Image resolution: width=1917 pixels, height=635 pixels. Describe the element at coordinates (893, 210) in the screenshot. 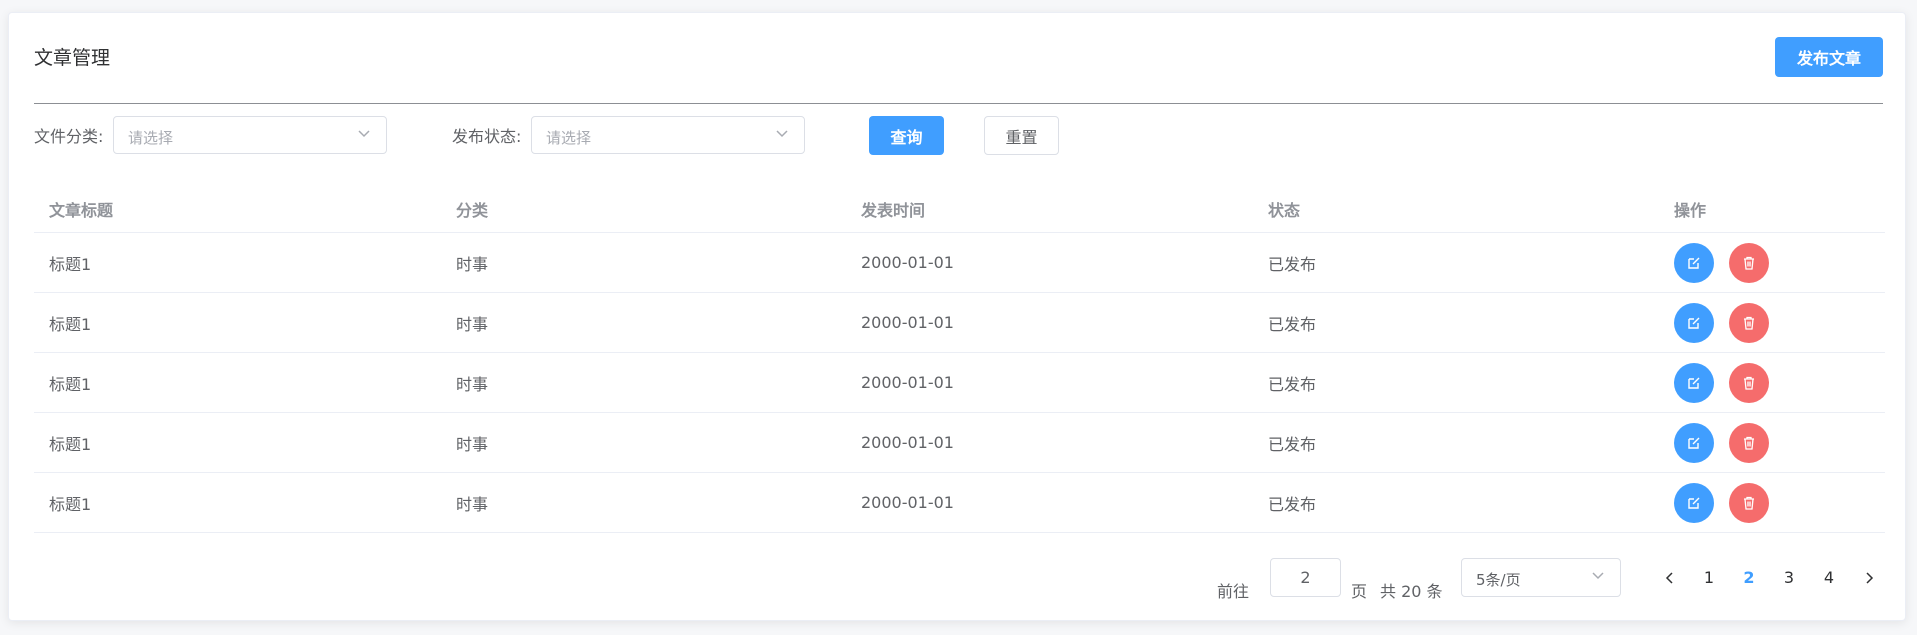

I see `column-header-date: 发表时间` at that location.